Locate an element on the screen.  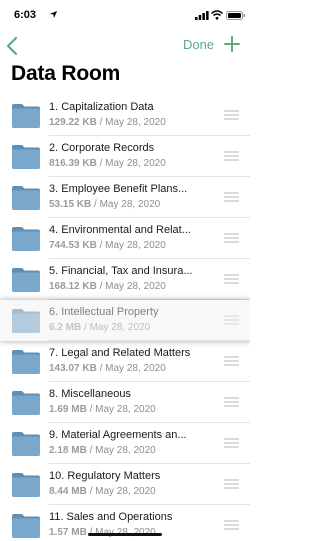
folder-meta: 744.53 KB / May 28, 2020 is located at coordinates (107, 245).